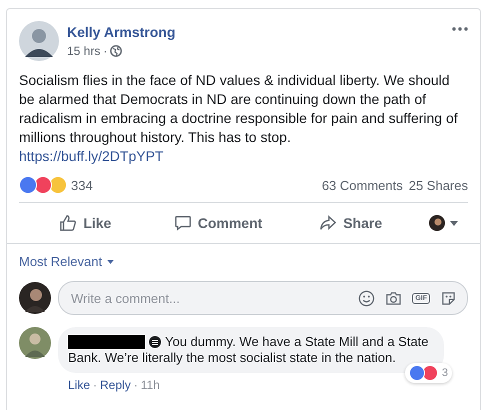 The height and width of the screenshot is (410, 486). What do you see at coordinates (232, 358) in the screenshot?
I see `comment-text: Bank. We’re literally the most socialist state in the nation.` at bounding box center [232, 358].